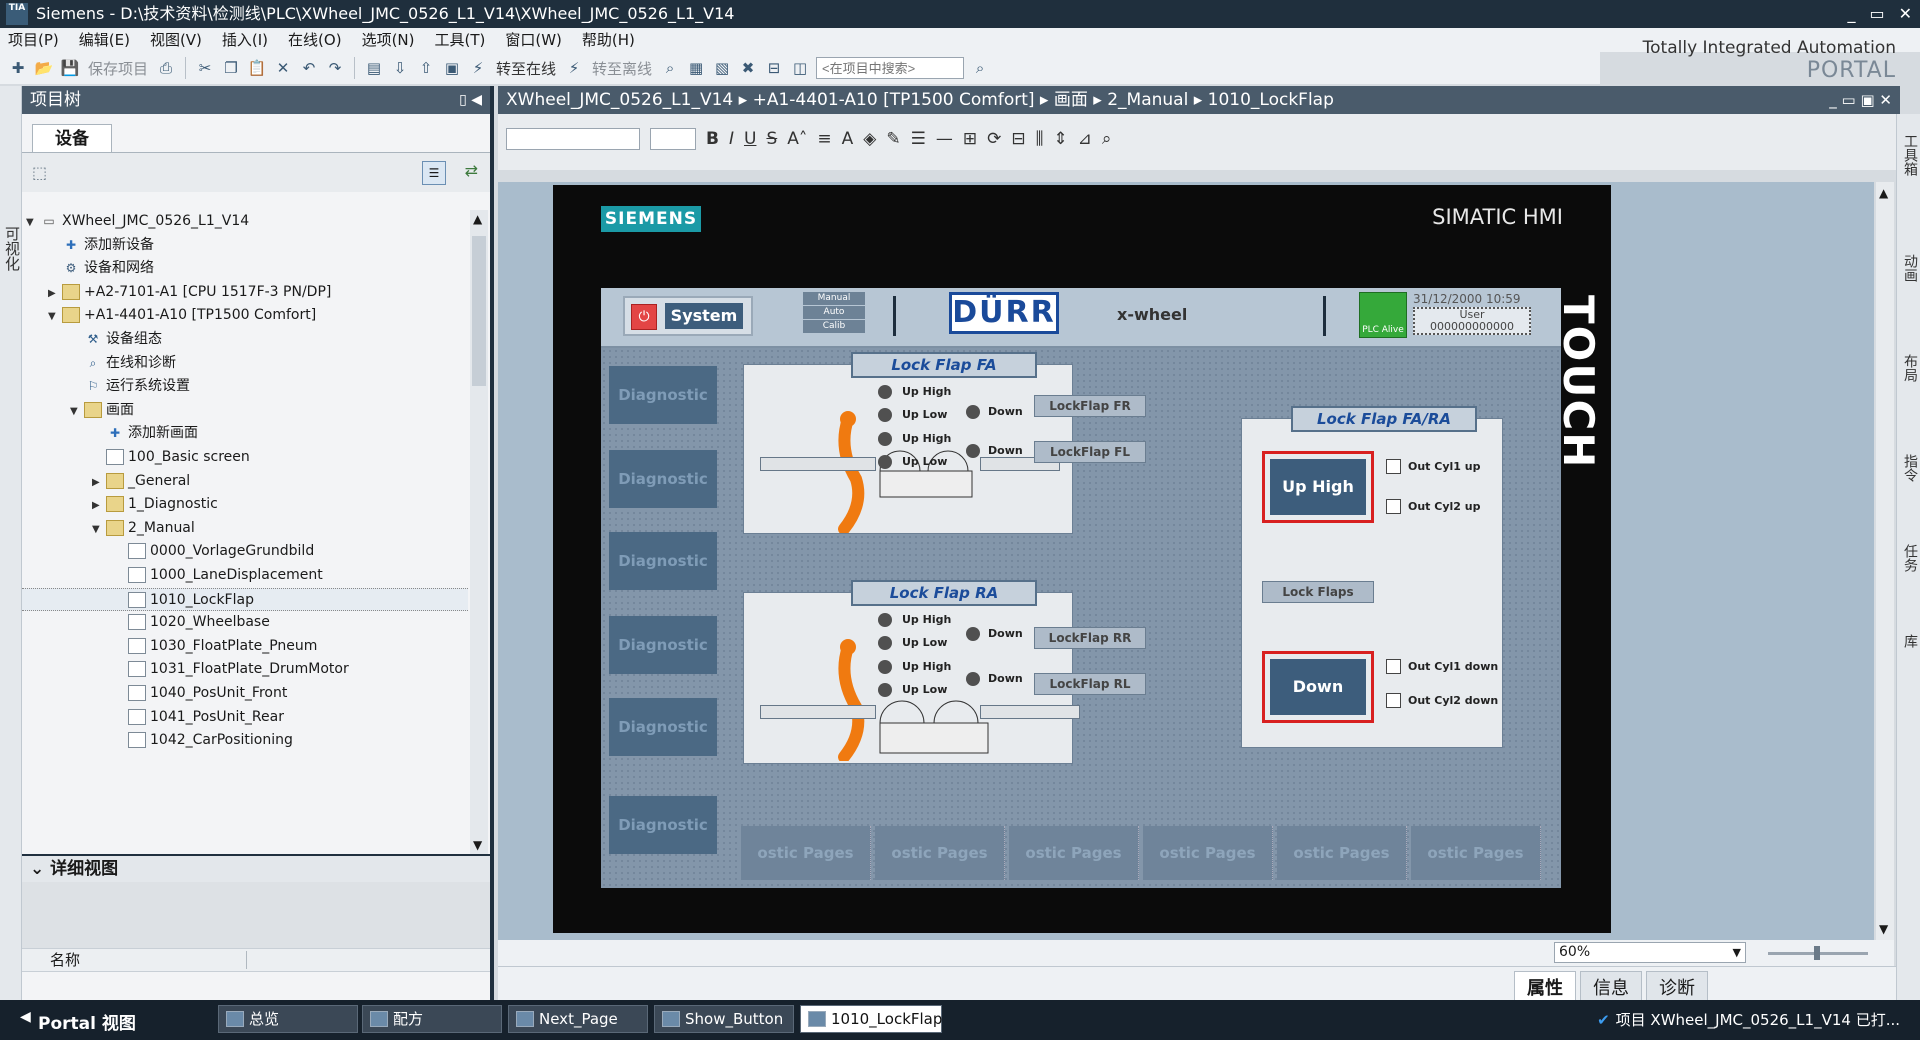 Image resolution: width=1920 pixels, height=1040 pixels. What do you see at coordinates (374, 68) in the screenshot?
I see `compile-icon: ▤` at bounding box center [374, 68].